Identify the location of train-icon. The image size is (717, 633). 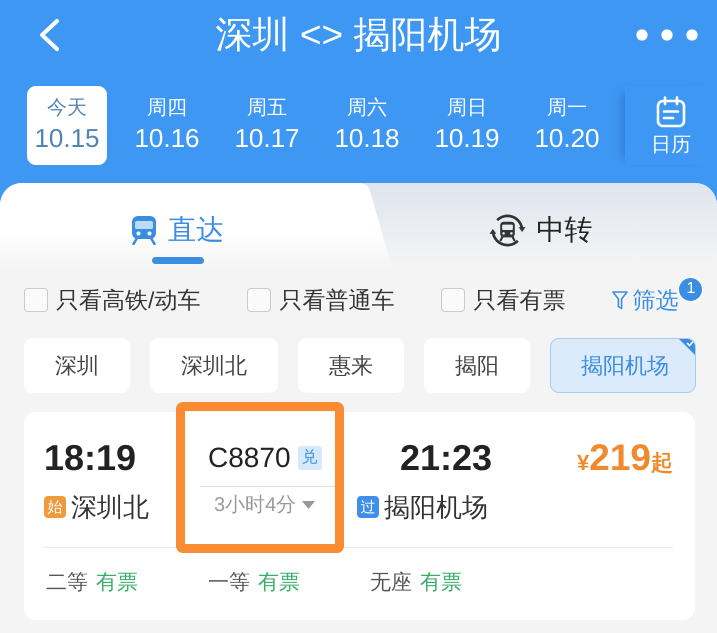
(144, 230).